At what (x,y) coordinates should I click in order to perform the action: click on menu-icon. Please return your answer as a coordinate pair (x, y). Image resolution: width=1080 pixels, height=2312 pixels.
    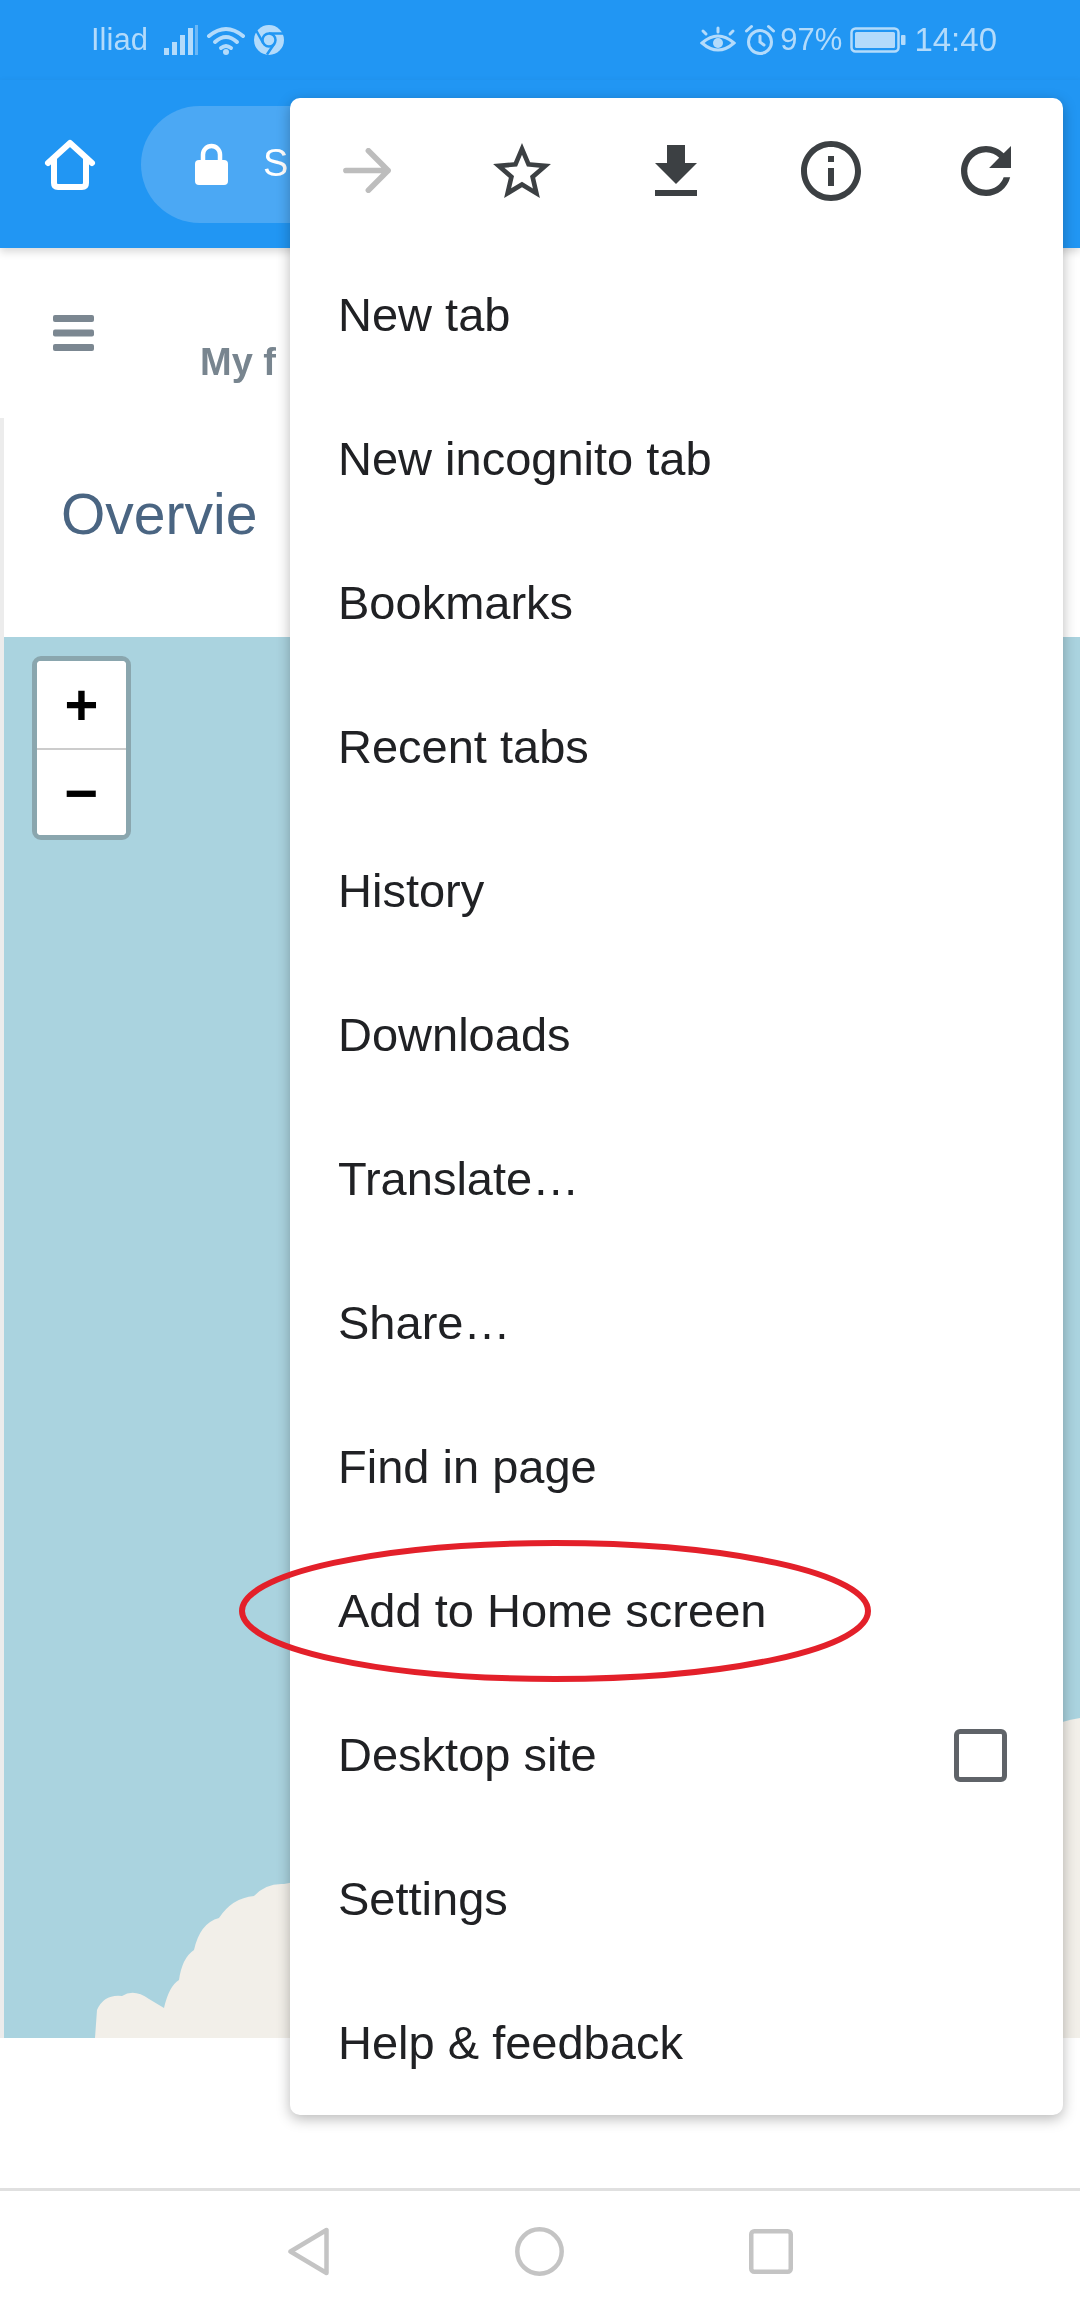
    Looking at the image, I should click on (73, 333).